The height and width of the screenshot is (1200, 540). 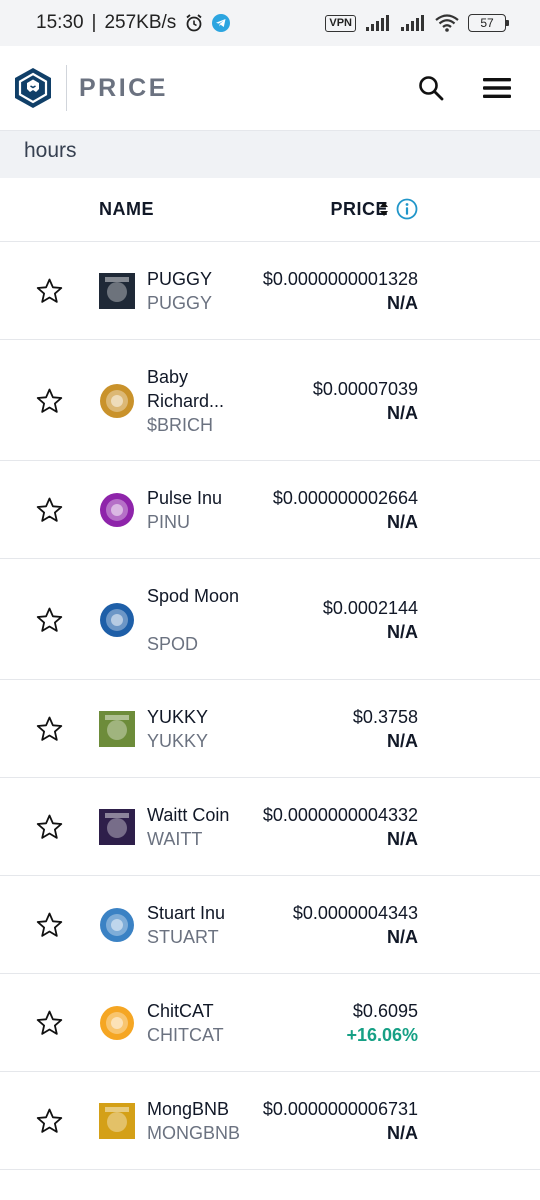 I want to click on coin-name: Pulse Inu, so click(x=194, y=498).